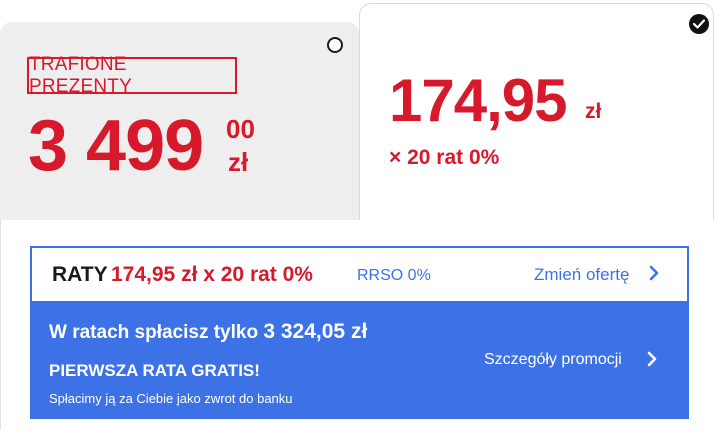  I want to click on installment-currency: zł, so click(593, 111).